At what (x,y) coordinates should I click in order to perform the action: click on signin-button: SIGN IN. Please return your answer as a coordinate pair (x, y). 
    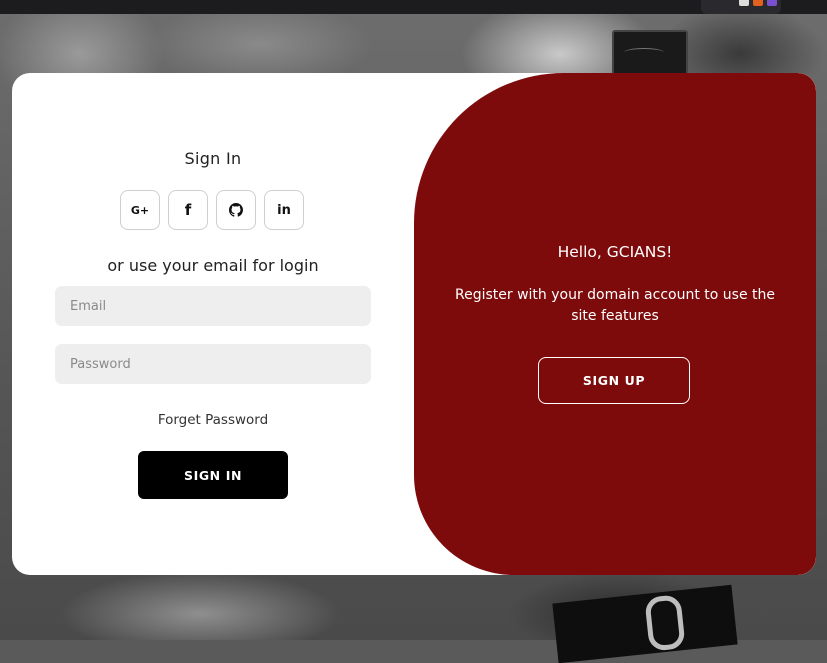
    Looking at the image, I should click on (213, 475).